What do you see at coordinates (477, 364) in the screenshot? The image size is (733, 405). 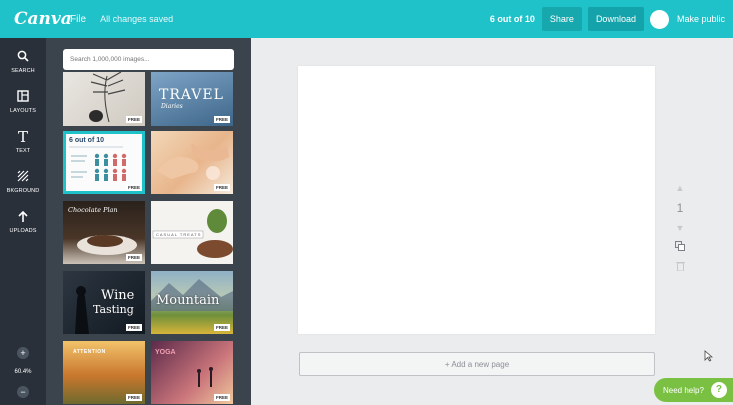 I see `add-page-button: + Add a new page` at bounding box center [477, 364].